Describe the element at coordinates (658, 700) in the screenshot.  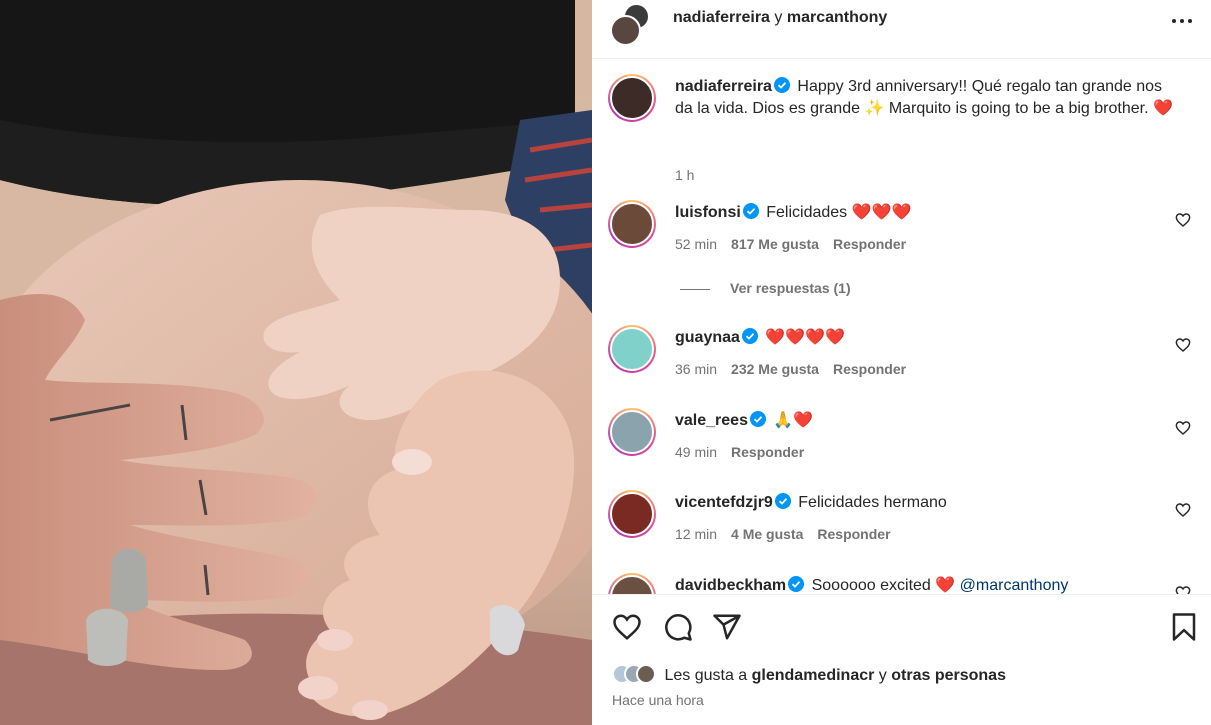
I see `post-timestamp: Hace una hora` at that location.